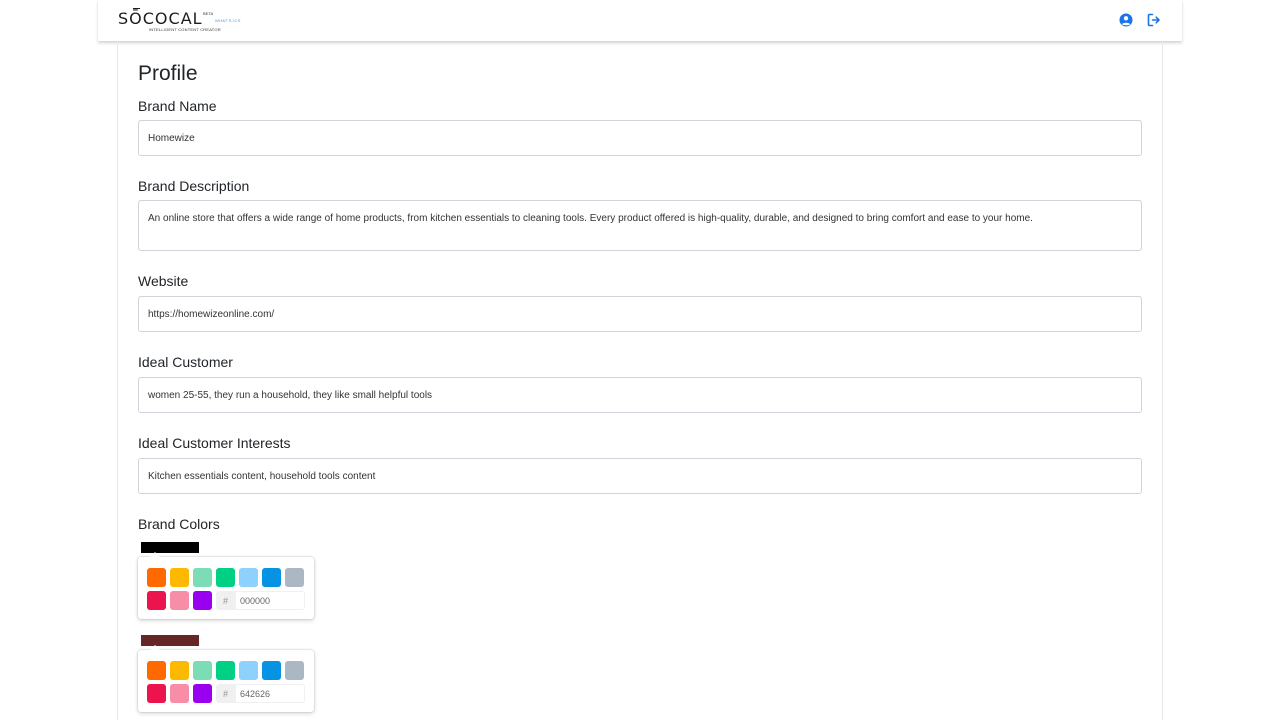 This screenshot has width=1280, height=720. What do you see at coordinates (185, 362) in the screenshot?
I see `ideal-customer-label: Ideal Customer` at bounding box center [185, 362].